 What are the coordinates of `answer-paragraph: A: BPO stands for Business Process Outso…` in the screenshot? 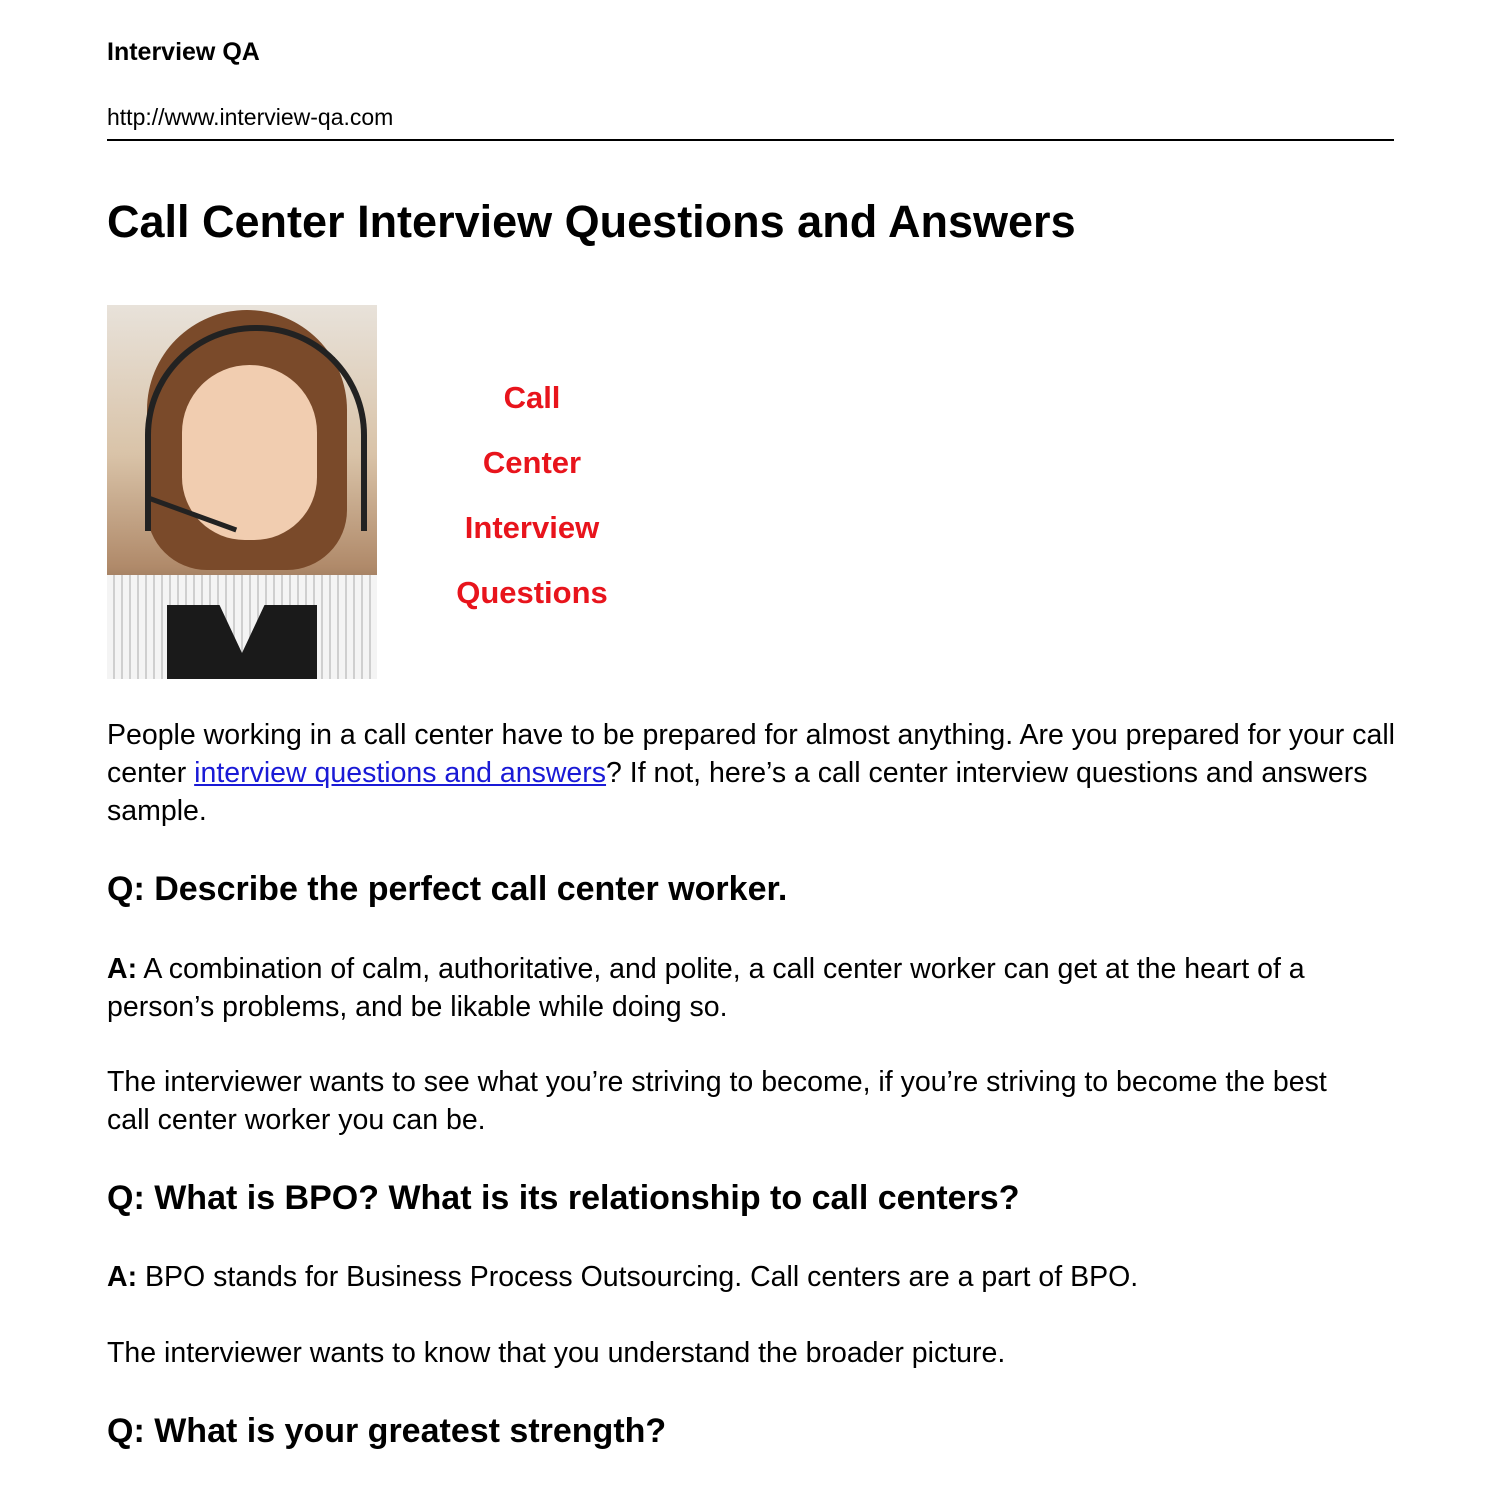 It's located at (623, 1277).